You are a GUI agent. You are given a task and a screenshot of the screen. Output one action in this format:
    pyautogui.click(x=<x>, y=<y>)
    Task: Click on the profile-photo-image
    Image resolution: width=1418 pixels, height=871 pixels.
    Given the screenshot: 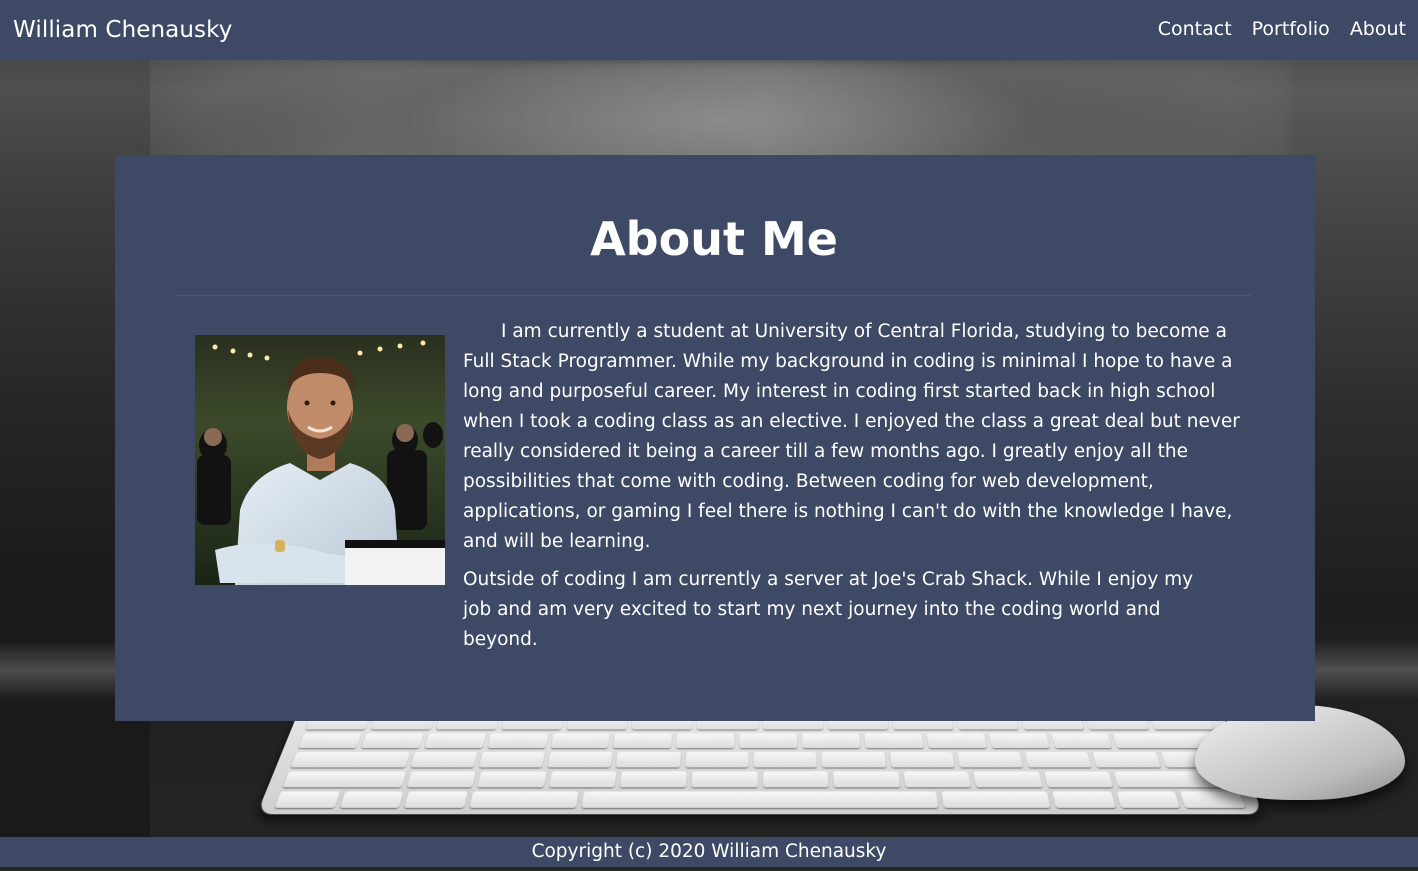 What is the action you would take?
    pyautogui.click(x=320, y=460)
    